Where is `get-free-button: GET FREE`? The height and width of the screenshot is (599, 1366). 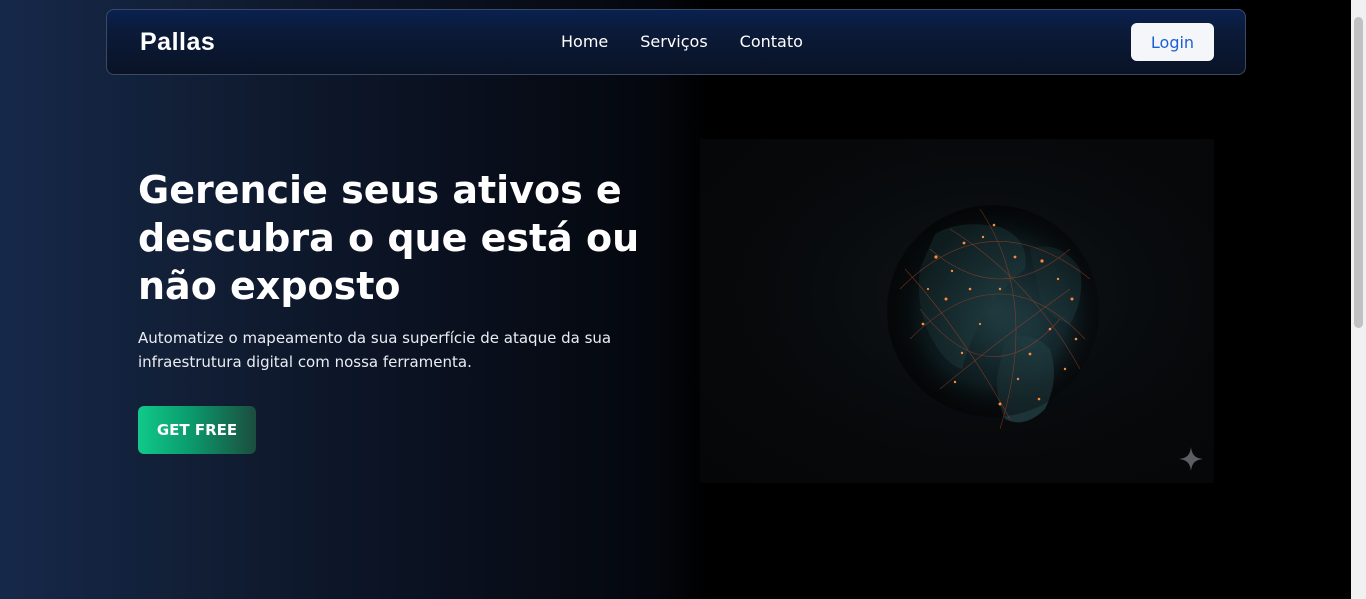
get-free-button: GET FREE is located at coordinates (197, 430).